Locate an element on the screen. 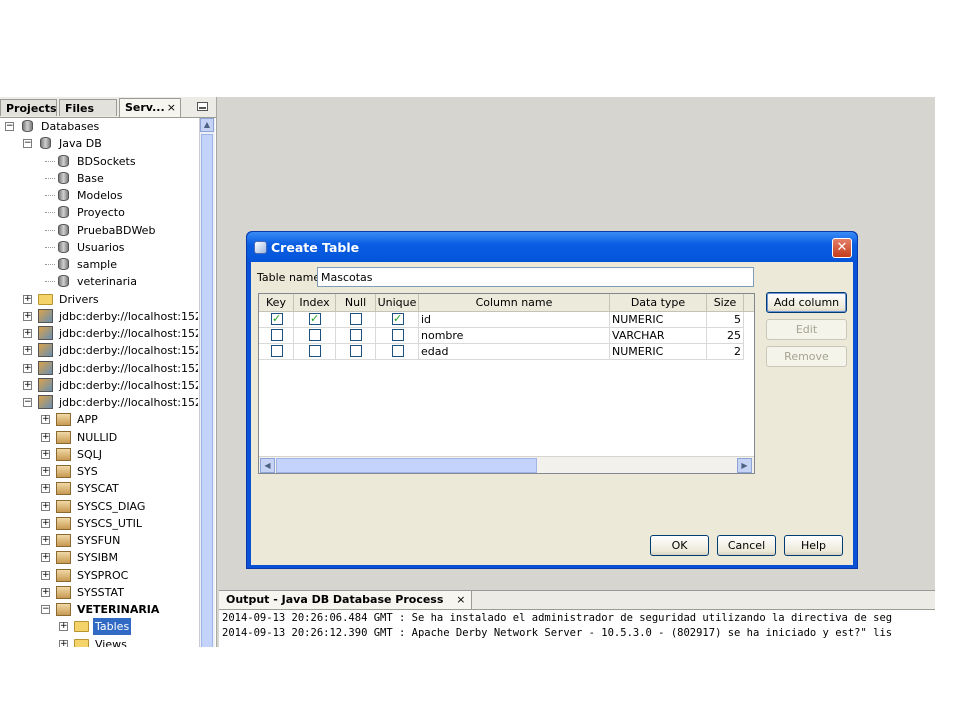  table-row: nombre VARCHAR 25 is located at coordinates (506, 336).